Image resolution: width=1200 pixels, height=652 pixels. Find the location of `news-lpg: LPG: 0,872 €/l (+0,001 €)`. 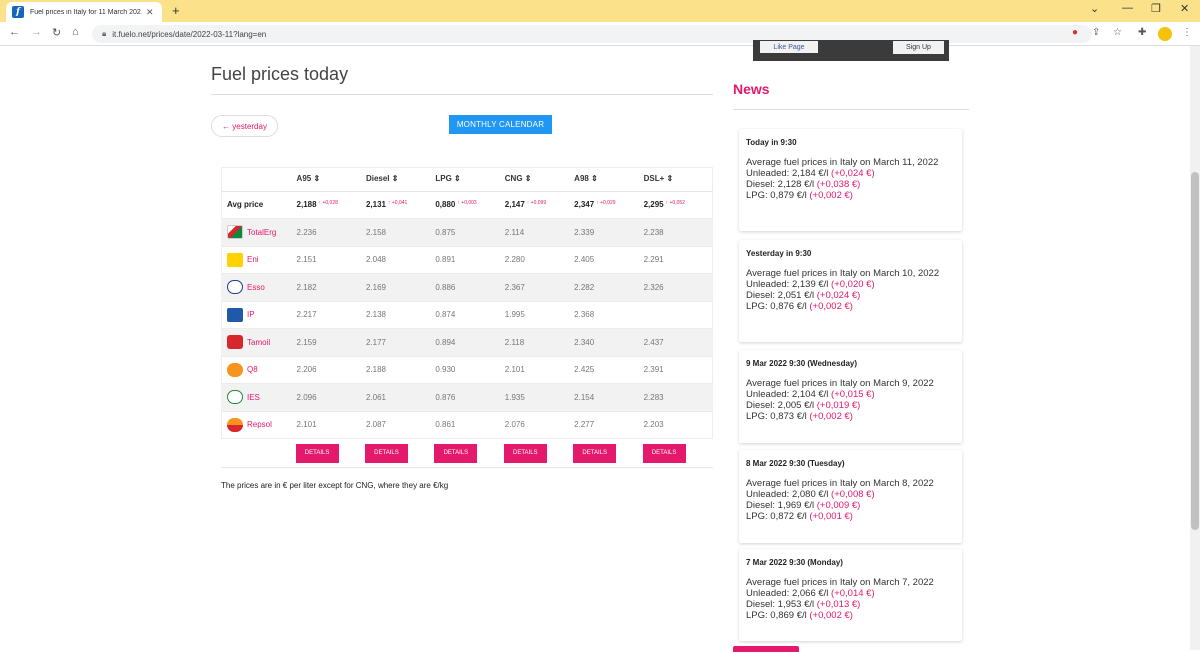

news-lpg: LPG: 0,872 €/l (+0,001 €) is located at coordinates (850, 516).